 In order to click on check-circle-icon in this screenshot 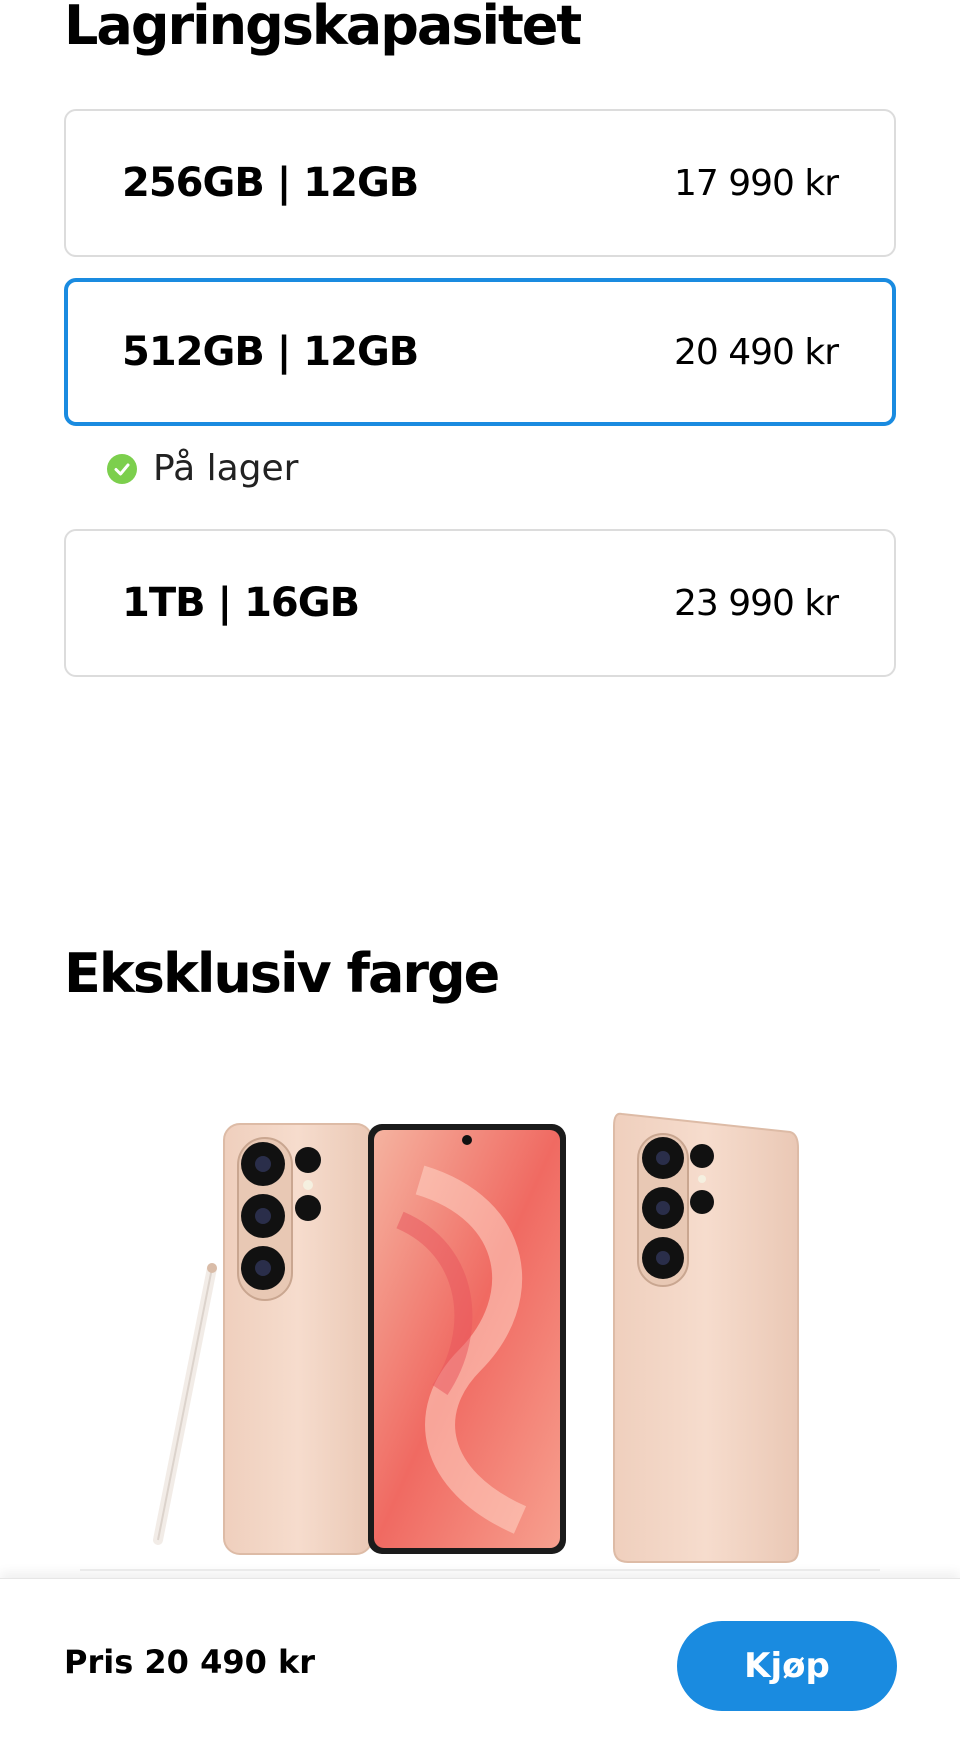, I will do `click(122, 468)`.